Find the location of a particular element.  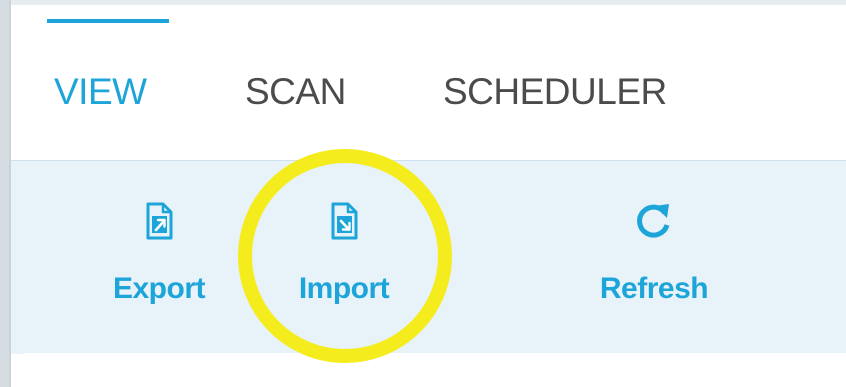

tab-scan: SCAN is located at coordinates (295, 91).